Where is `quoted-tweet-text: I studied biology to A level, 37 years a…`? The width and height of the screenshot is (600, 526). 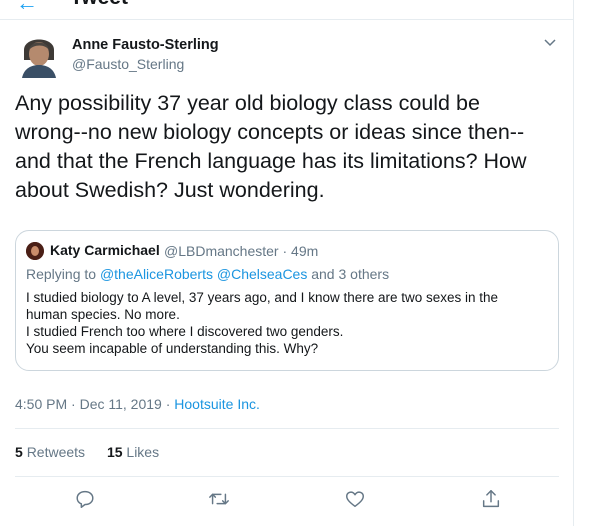 quoted-tweet-text: I studied biology to A level, 37 years a… is located at coordinates (262, 323).